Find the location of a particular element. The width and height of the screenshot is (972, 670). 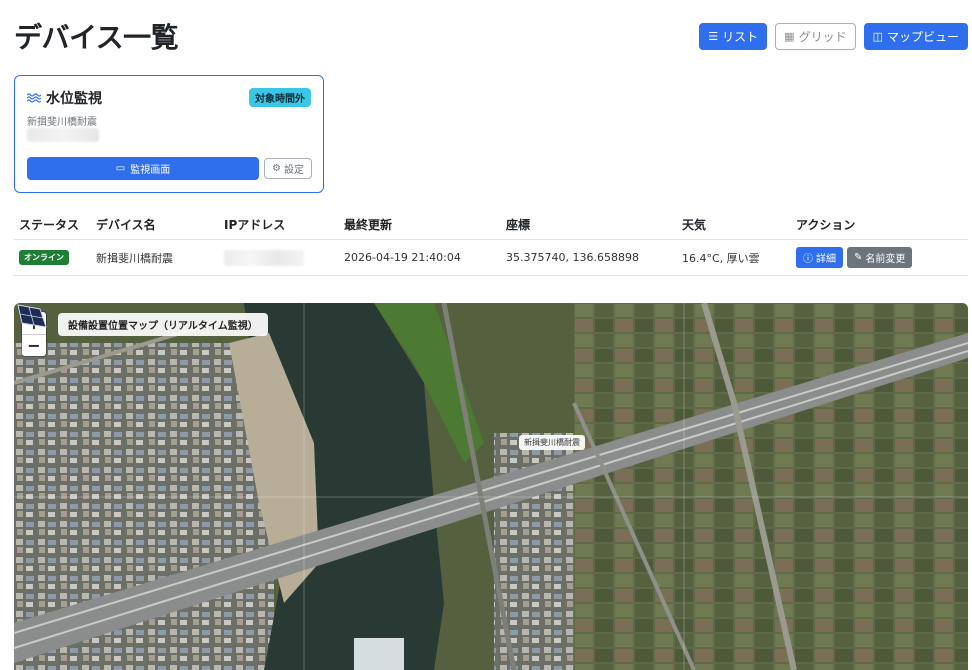

column-header-ip: IPアドレス is located at coordinates (255, 225).